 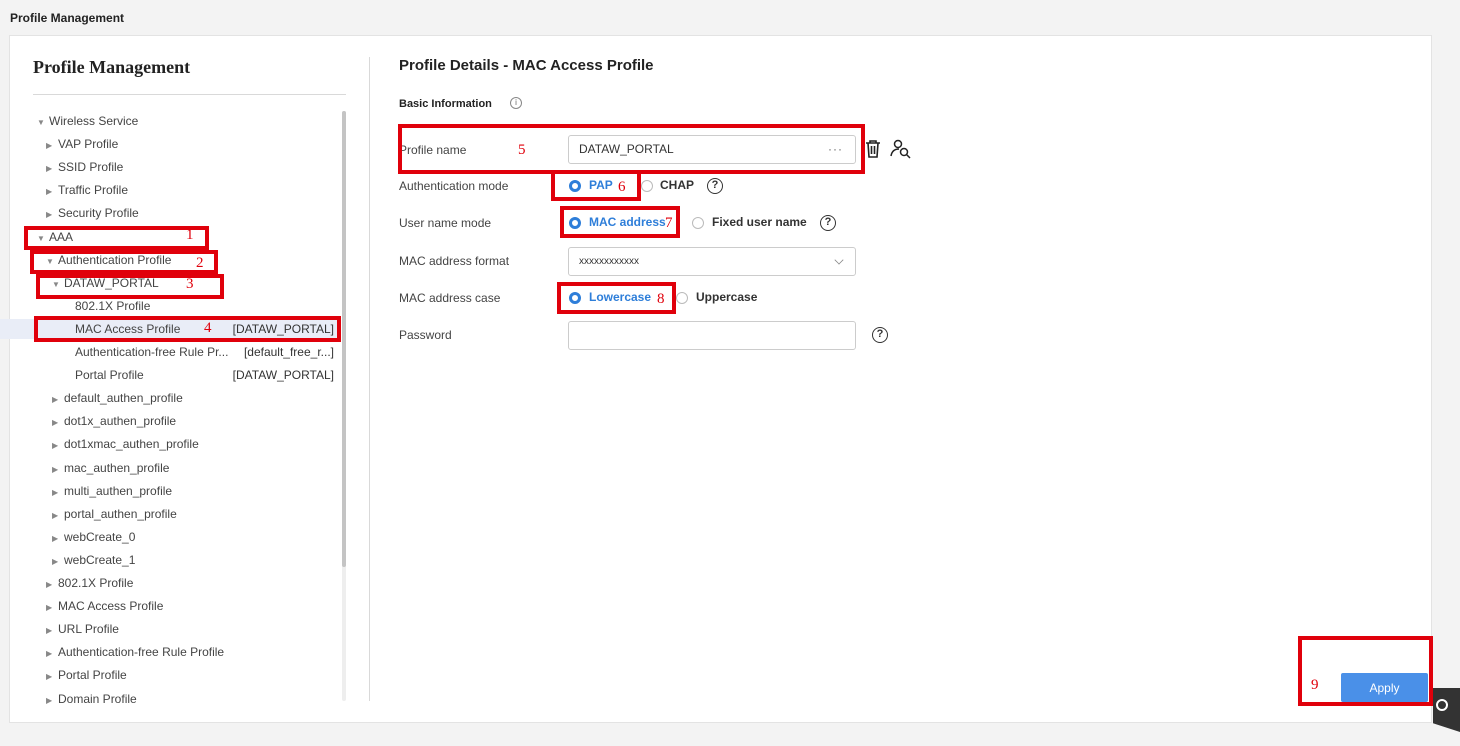 What do you see at coordinates (170, 560) in the screenshot?
I see `tree-item-webcreate-1: ▶ webCreate_1` at bounding box center [170, 560].